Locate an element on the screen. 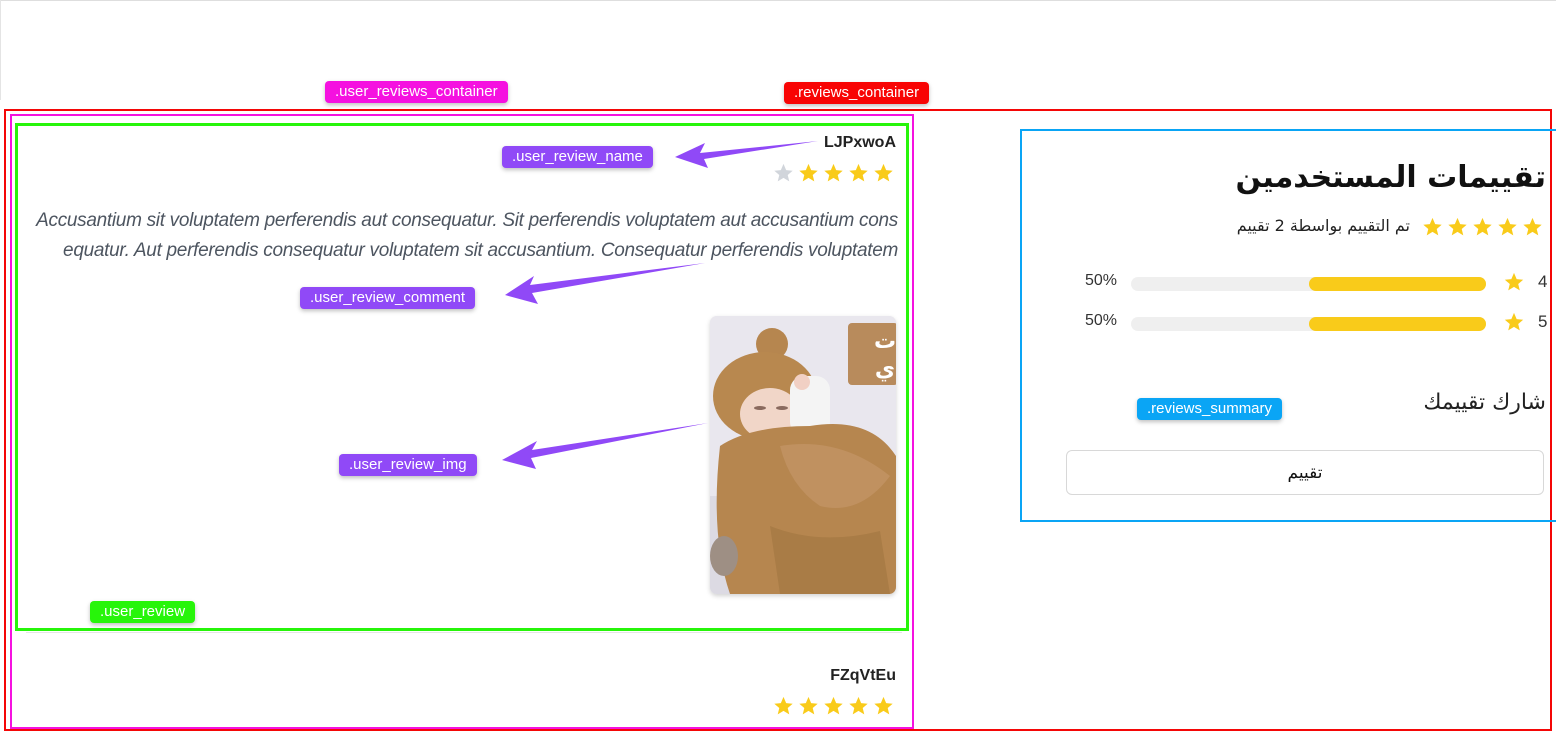  baby-swaddle-photo: ت ي is located at coordinates (803, 455).